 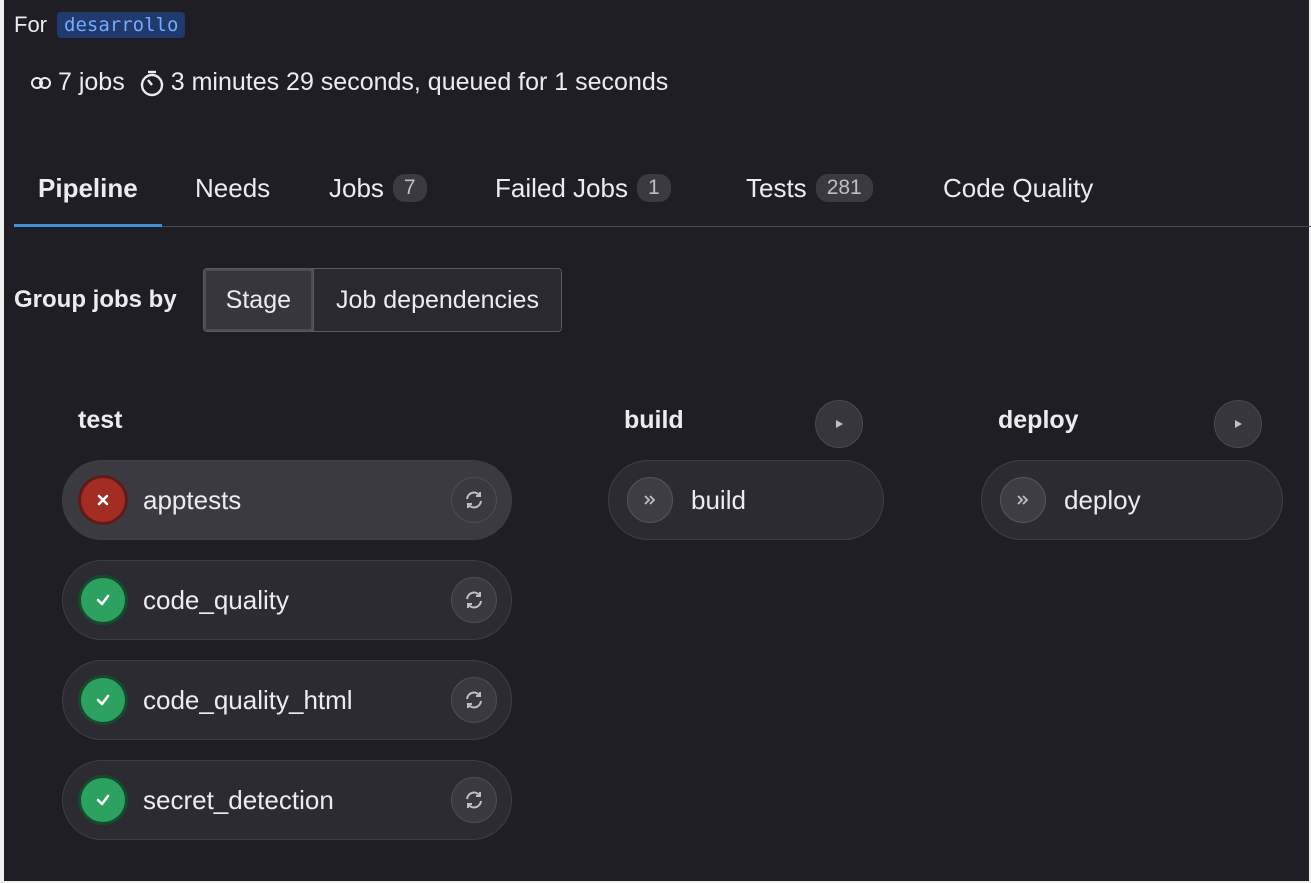 I want to click on job-name: apptests, so click(x=192, y=499).